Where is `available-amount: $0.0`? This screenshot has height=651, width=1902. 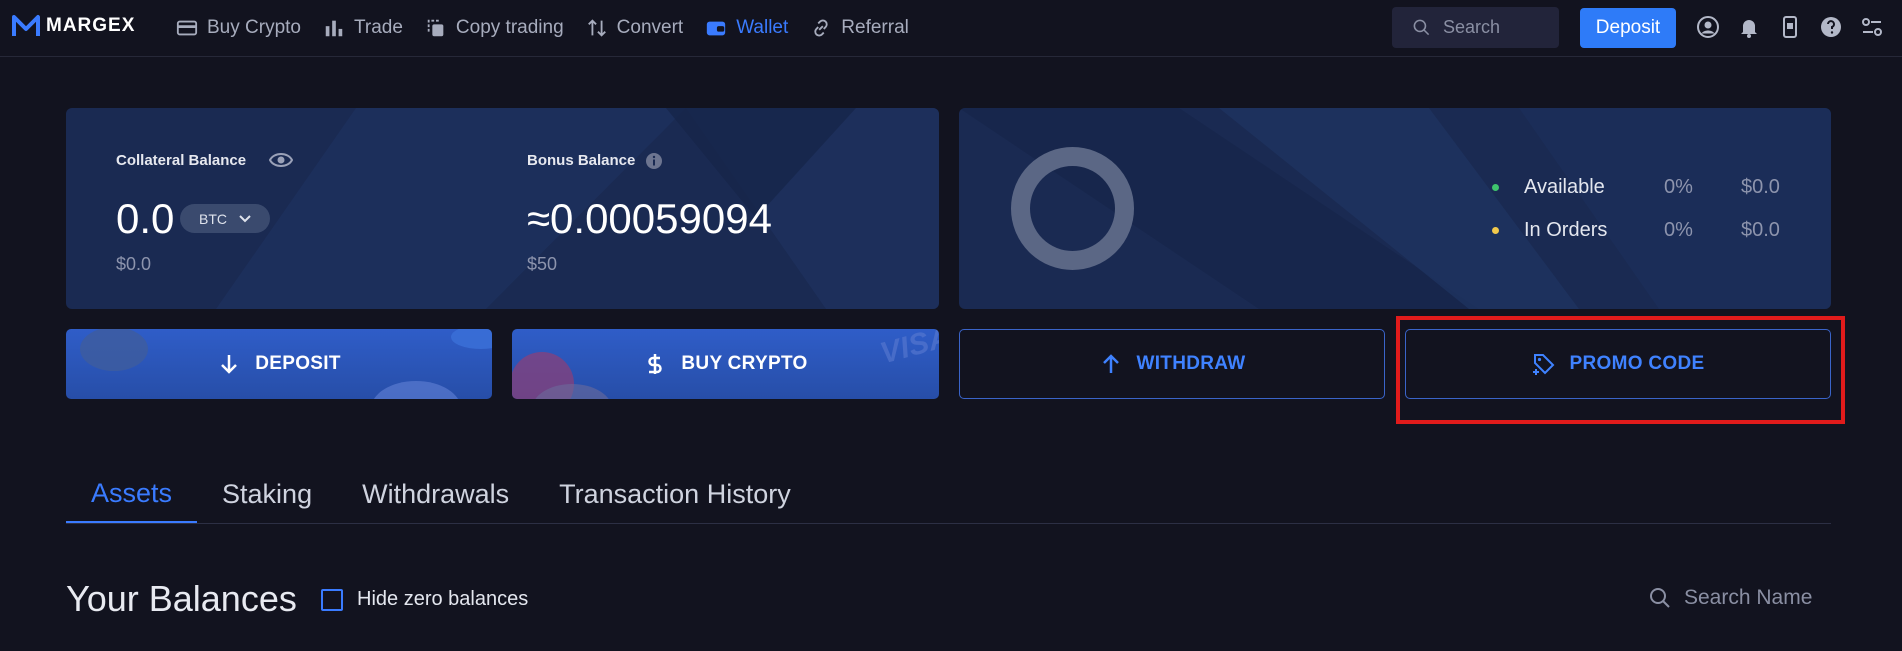 available-amount: $0.0 is located at coordinates (1760, 187).